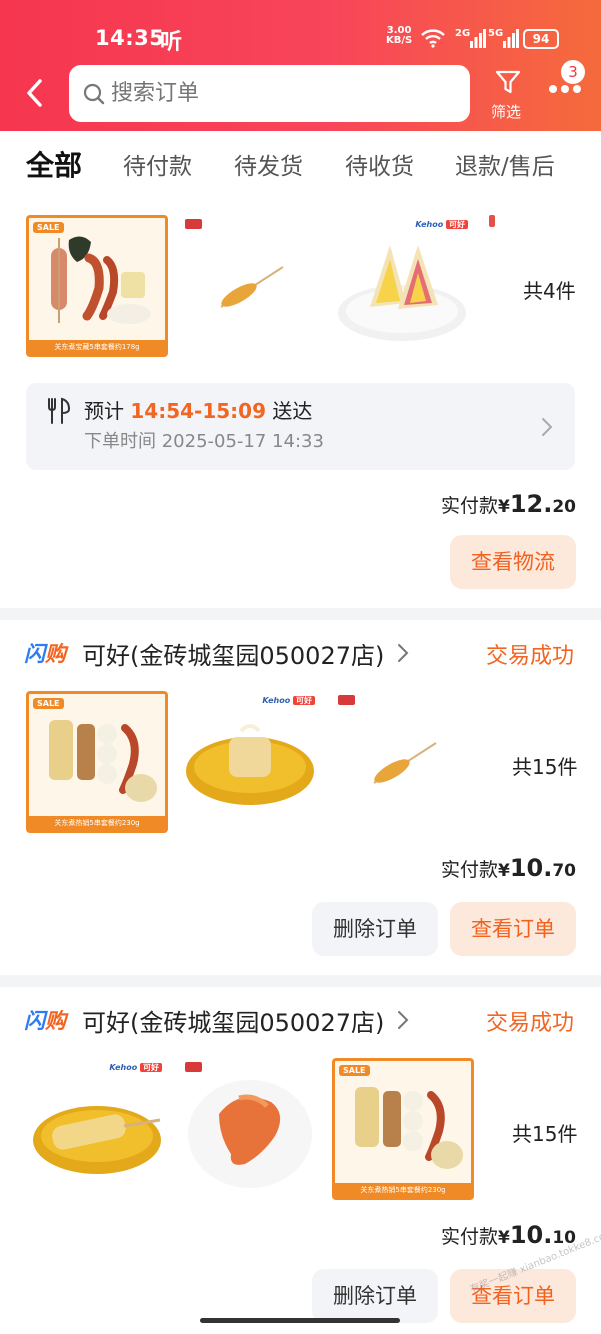  Describe the element at coordinates (54, 164) in the screenshot. I see `tab-all: 全部` at that location.